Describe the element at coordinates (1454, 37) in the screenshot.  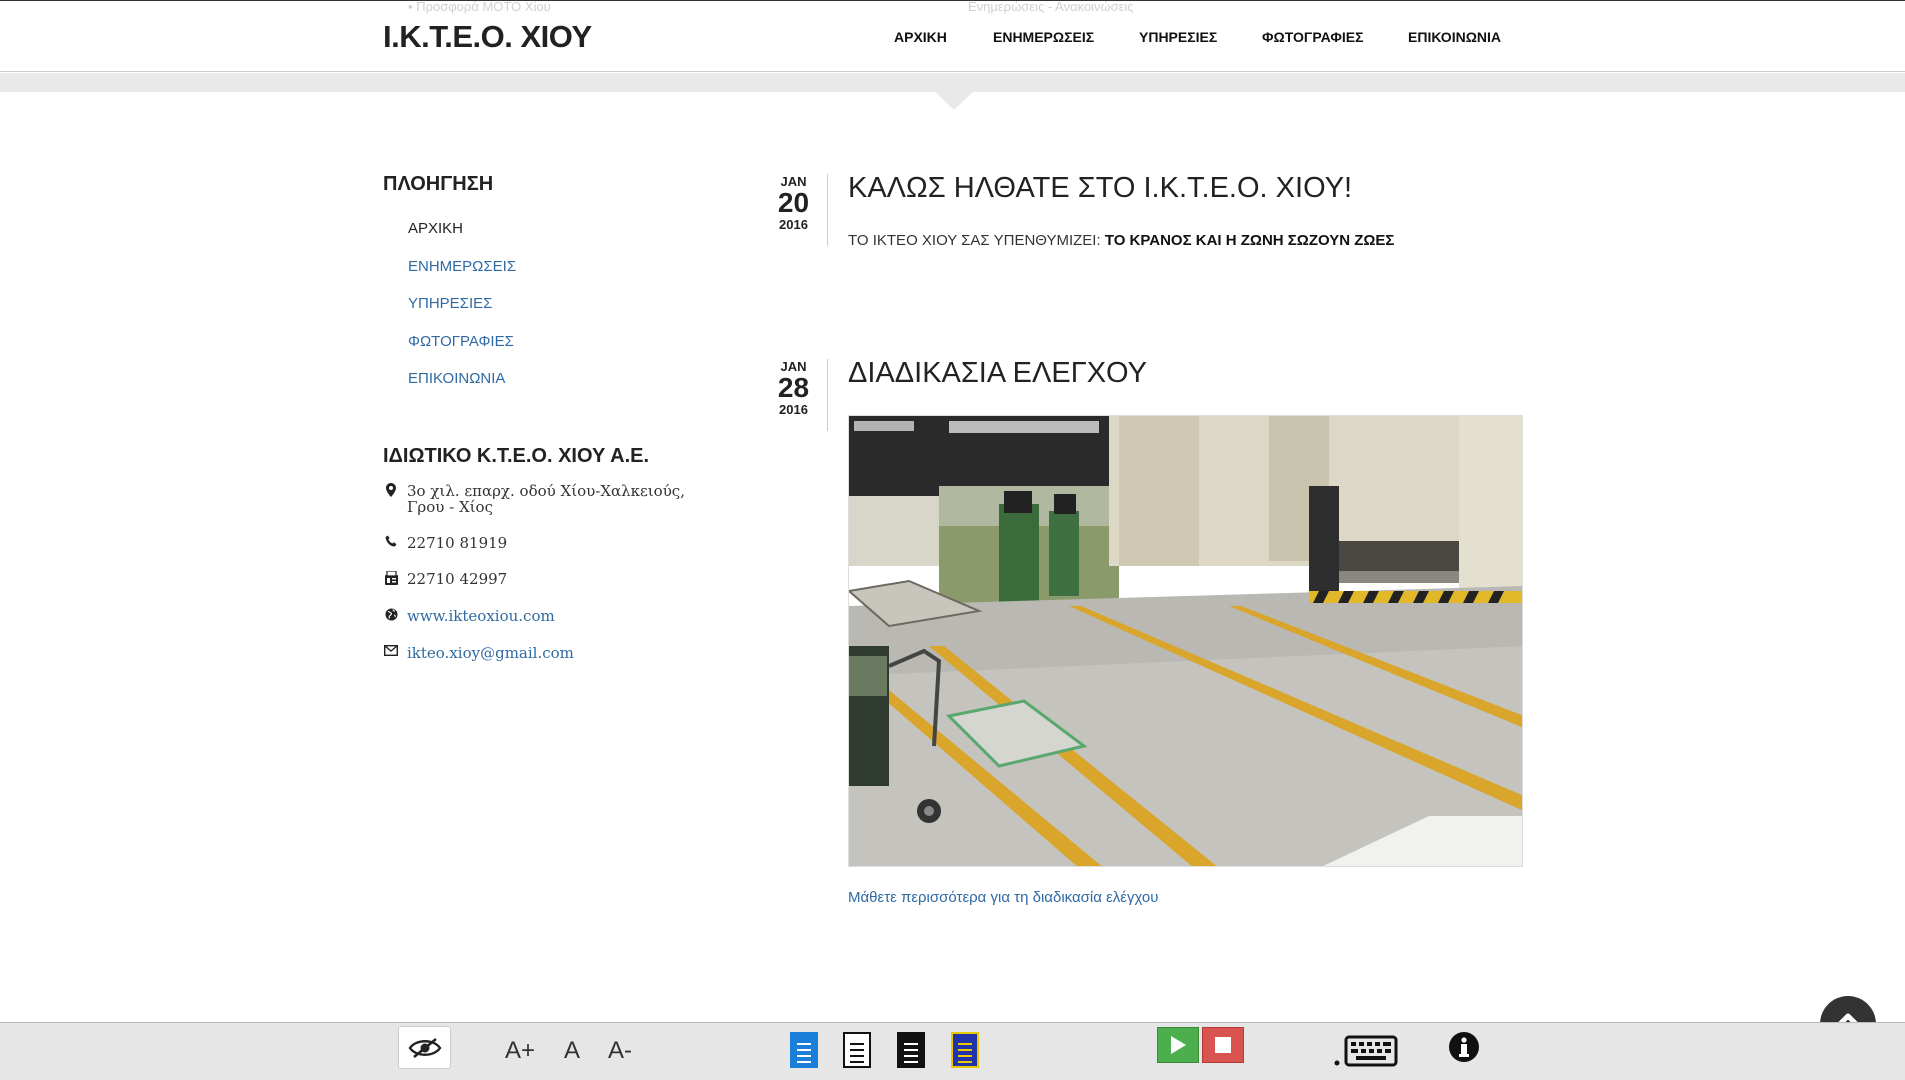
I see `nav-contact: ΕΠΙΚΟΙΝΩΝΙΑ` at that location.